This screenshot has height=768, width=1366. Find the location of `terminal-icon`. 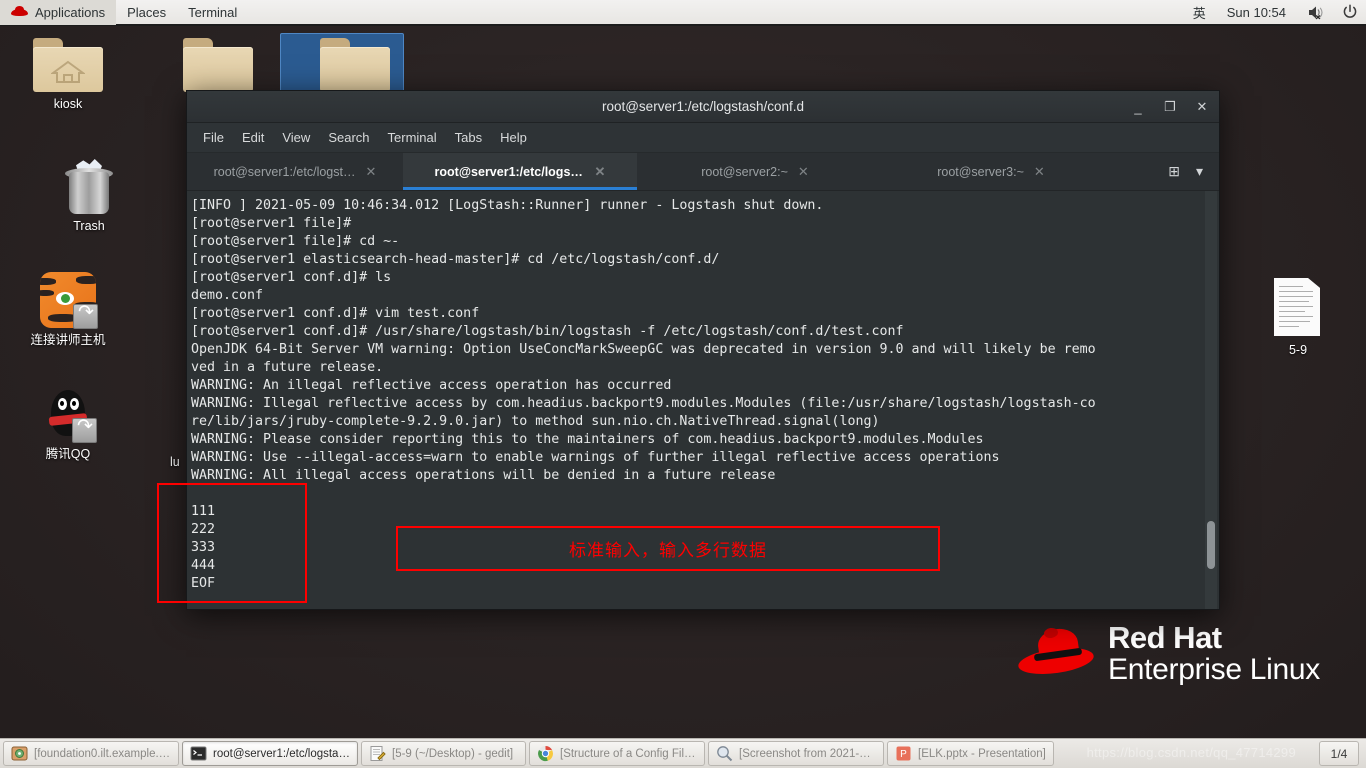

terminal-icon is located at coordinates (198, 753).